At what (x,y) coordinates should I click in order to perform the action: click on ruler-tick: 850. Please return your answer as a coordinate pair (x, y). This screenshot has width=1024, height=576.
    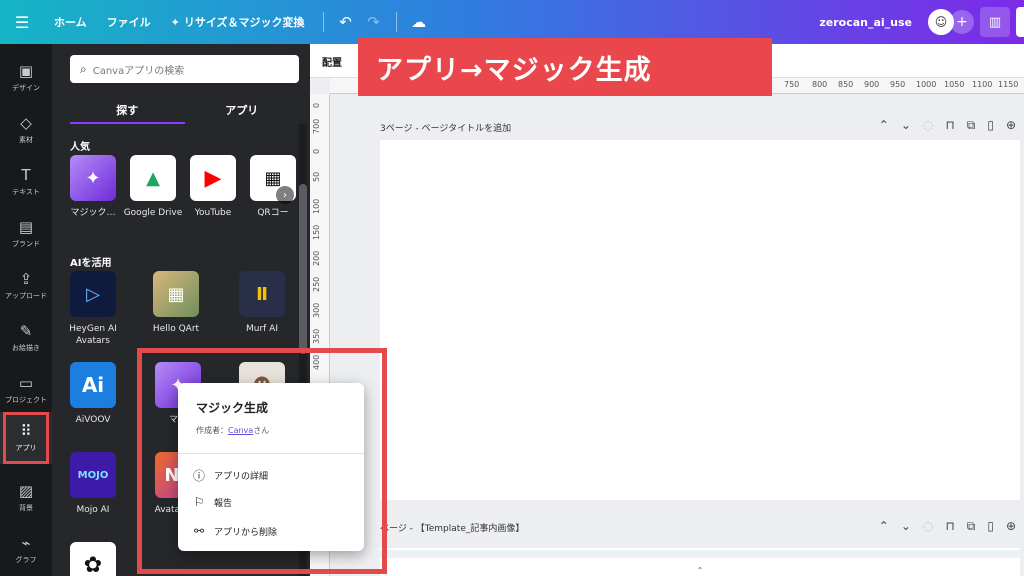
    Looking at the image, I should click on (846, 84).